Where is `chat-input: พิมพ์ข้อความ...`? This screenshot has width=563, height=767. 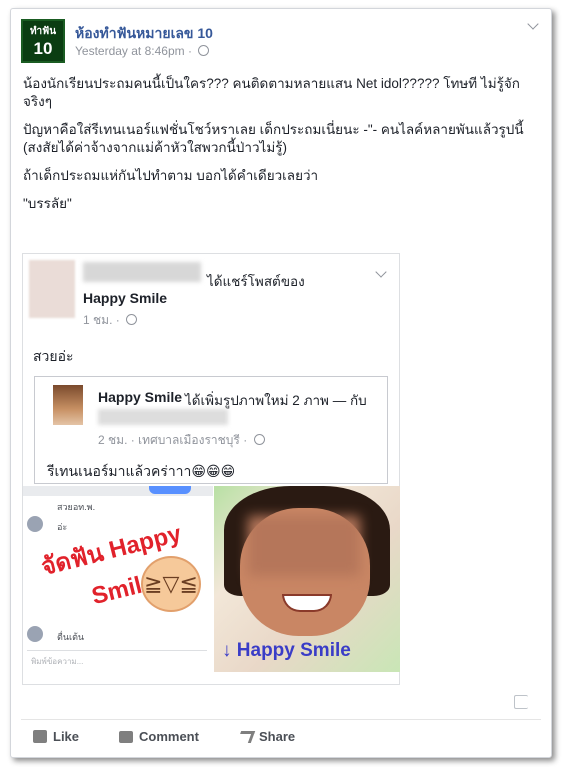
chat-input: พิมพ์ข้อความ... is located at coordinates (117, 659).